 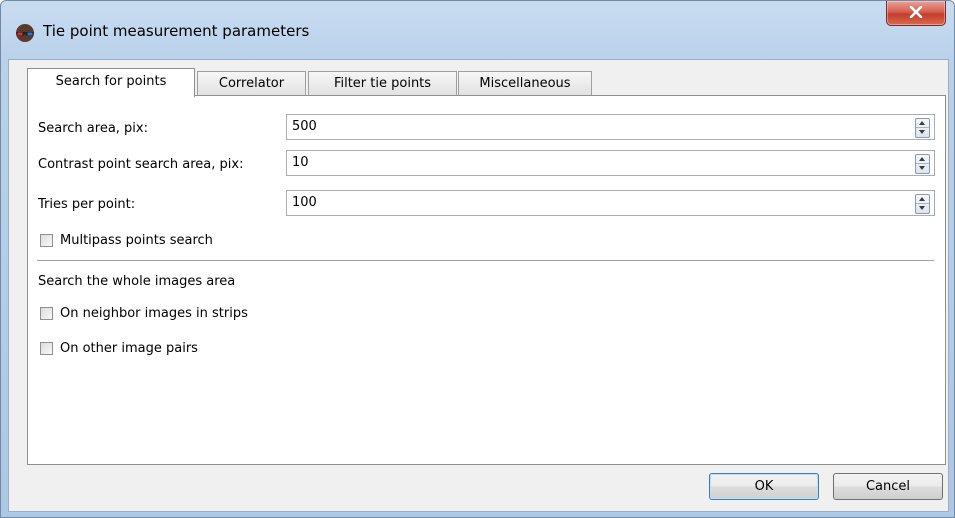 What do you see at coordinates (129, 348) in the screenshot?
I see `other-pairs-label: On other image pairs` at bounding box center [129, 348].